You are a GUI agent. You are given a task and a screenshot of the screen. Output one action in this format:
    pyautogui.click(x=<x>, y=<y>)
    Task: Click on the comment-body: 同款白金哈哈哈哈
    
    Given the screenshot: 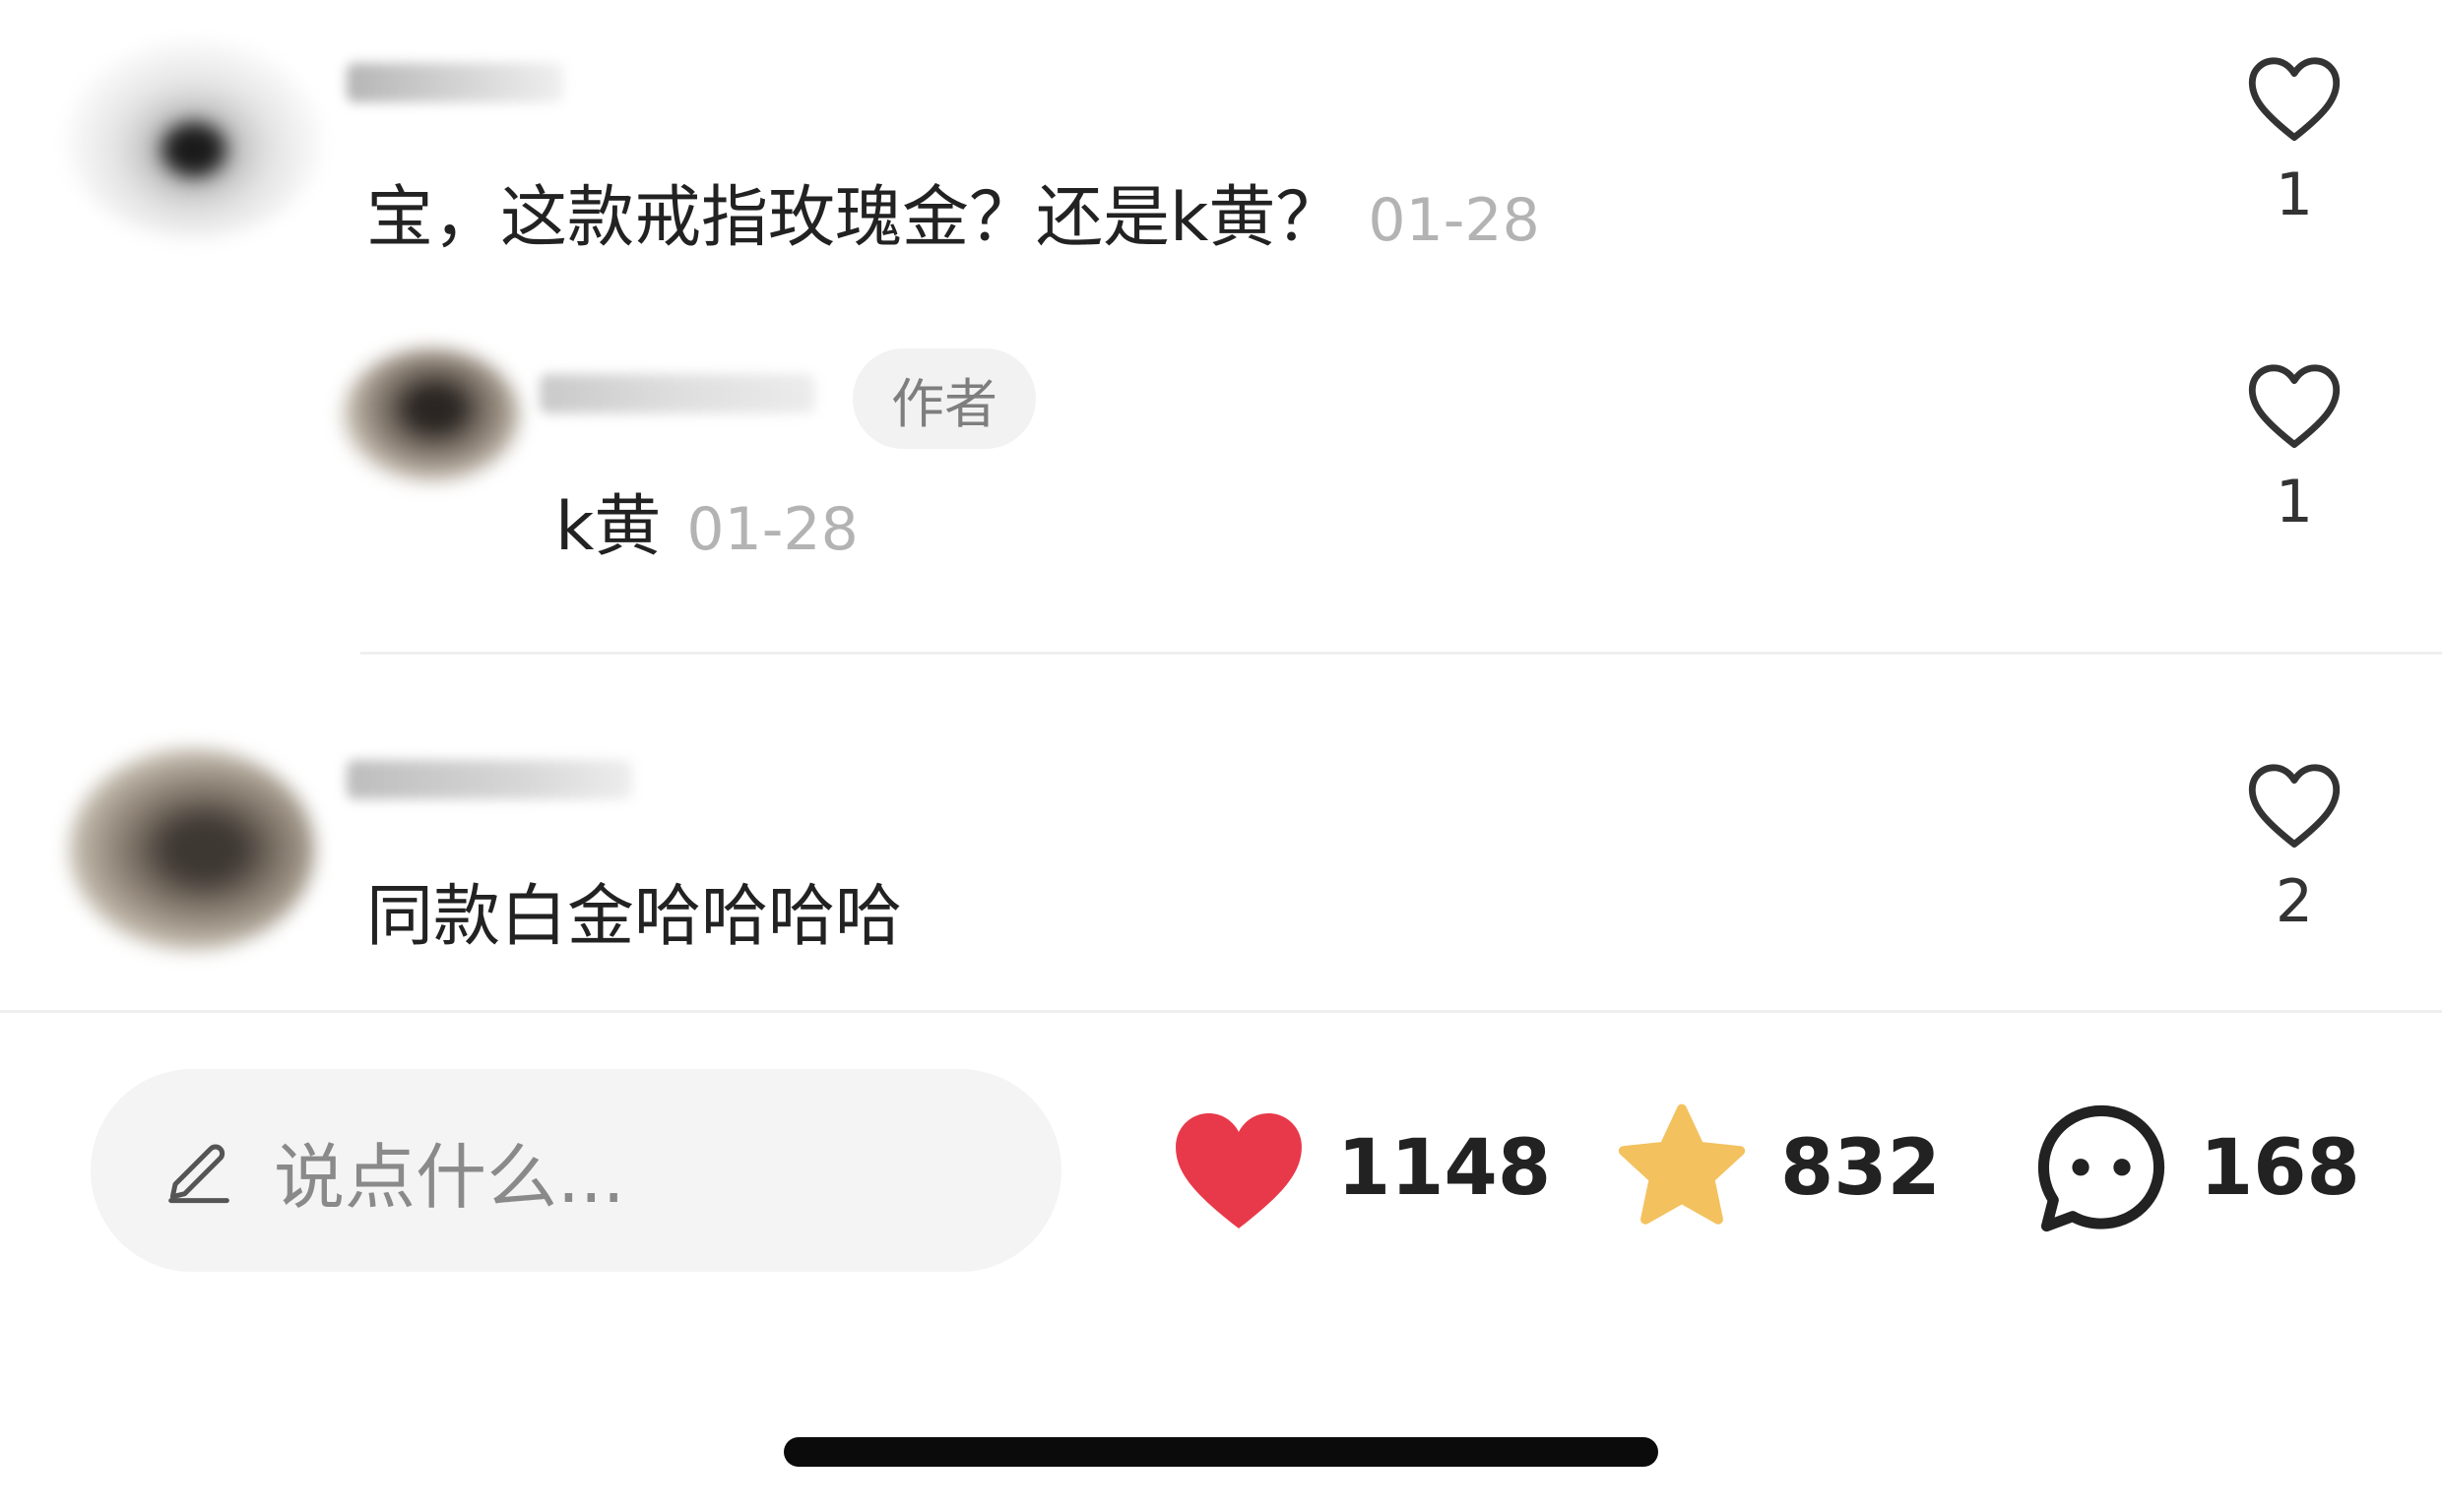 What is the action you would take?
    pyautogui.click(x=634, y=917)
    